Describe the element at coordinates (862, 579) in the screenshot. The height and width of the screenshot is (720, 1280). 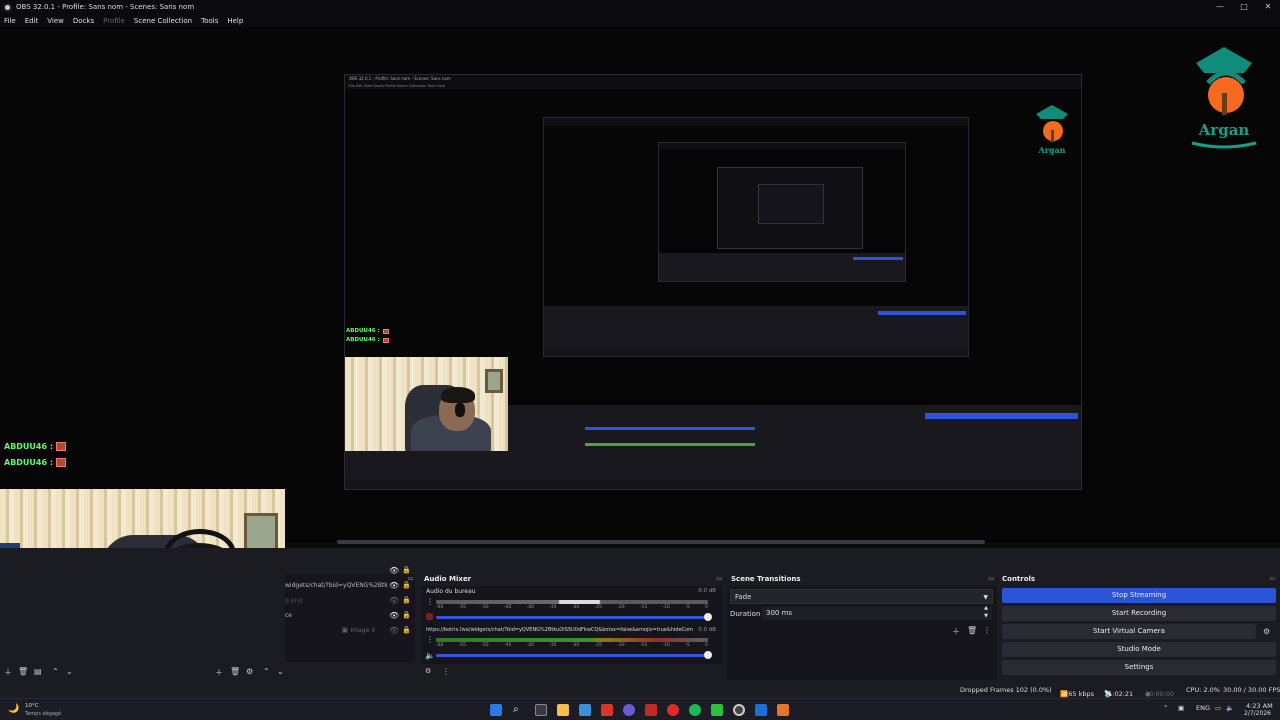
I see `scene-transitions-header: Scene Transitions ▭` at that location.